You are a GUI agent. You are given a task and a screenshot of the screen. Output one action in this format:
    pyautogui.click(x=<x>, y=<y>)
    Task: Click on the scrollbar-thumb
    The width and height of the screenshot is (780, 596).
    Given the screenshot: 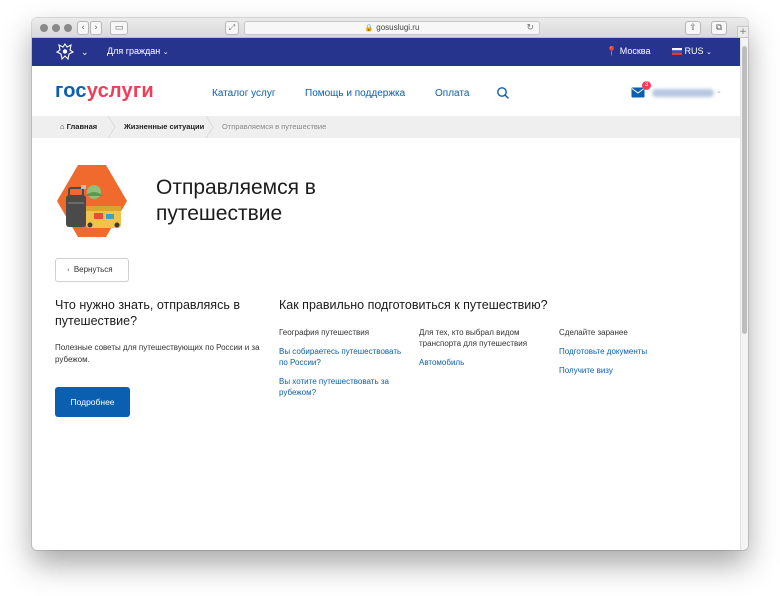 What is the action you would take?
    pyautogui.click(x=744, y=190)
    